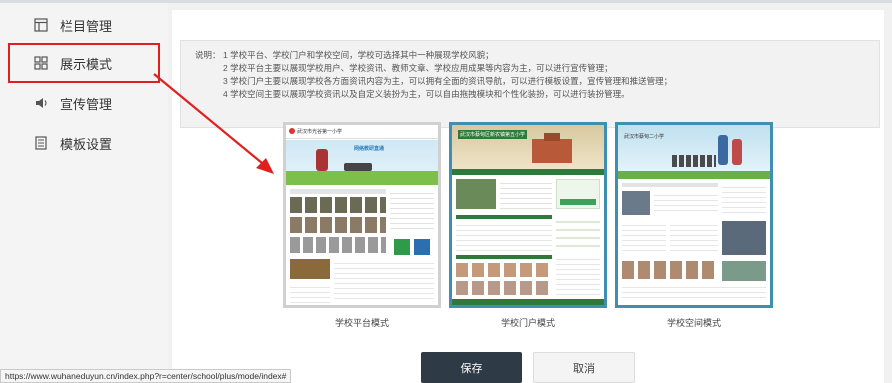 Image resolution: width=892 pixels, height=383 pixels. I want to click on cancel-button: 取消, so click(584, 367).